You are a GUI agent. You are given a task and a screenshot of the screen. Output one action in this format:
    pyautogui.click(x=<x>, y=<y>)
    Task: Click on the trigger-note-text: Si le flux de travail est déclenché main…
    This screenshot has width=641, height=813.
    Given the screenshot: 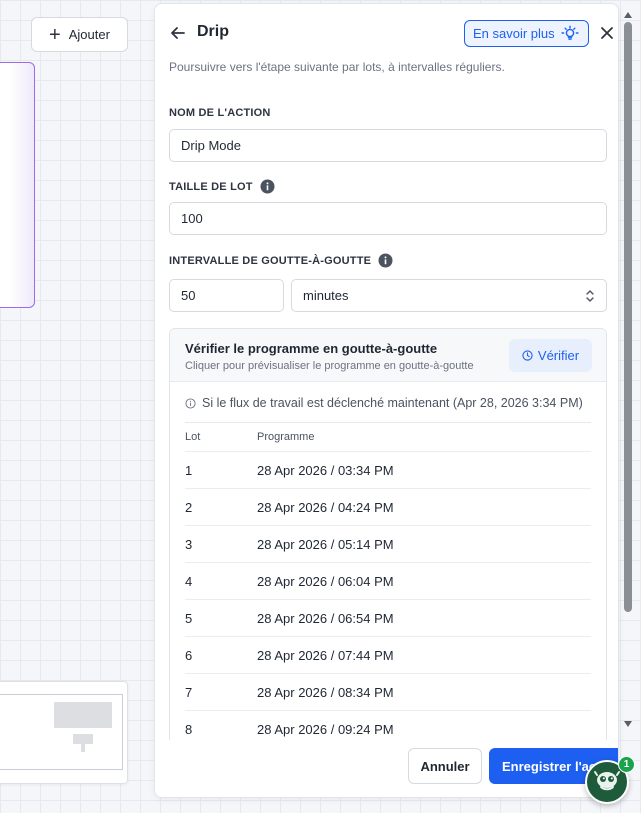 What is the action you would take?
    pyautogui.click(x=392, y=403)
    